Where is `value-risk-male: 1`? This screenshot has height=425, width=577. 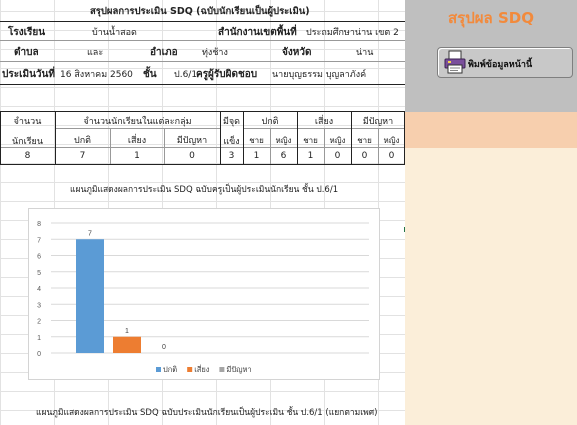 value-risk-male: 1 is located at coordinates (310, 156).